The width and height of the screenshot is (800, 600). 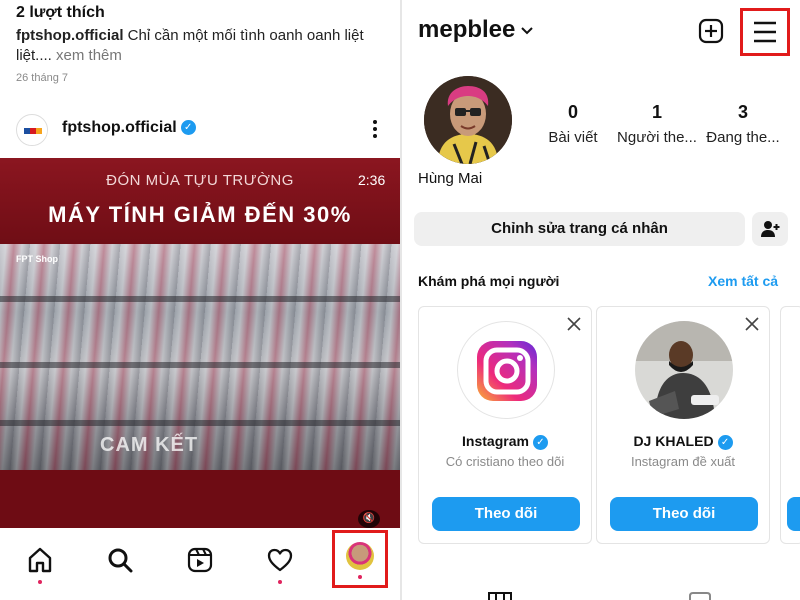 I want to click on hamburger-menu-icon, so click(x=765, y=32).